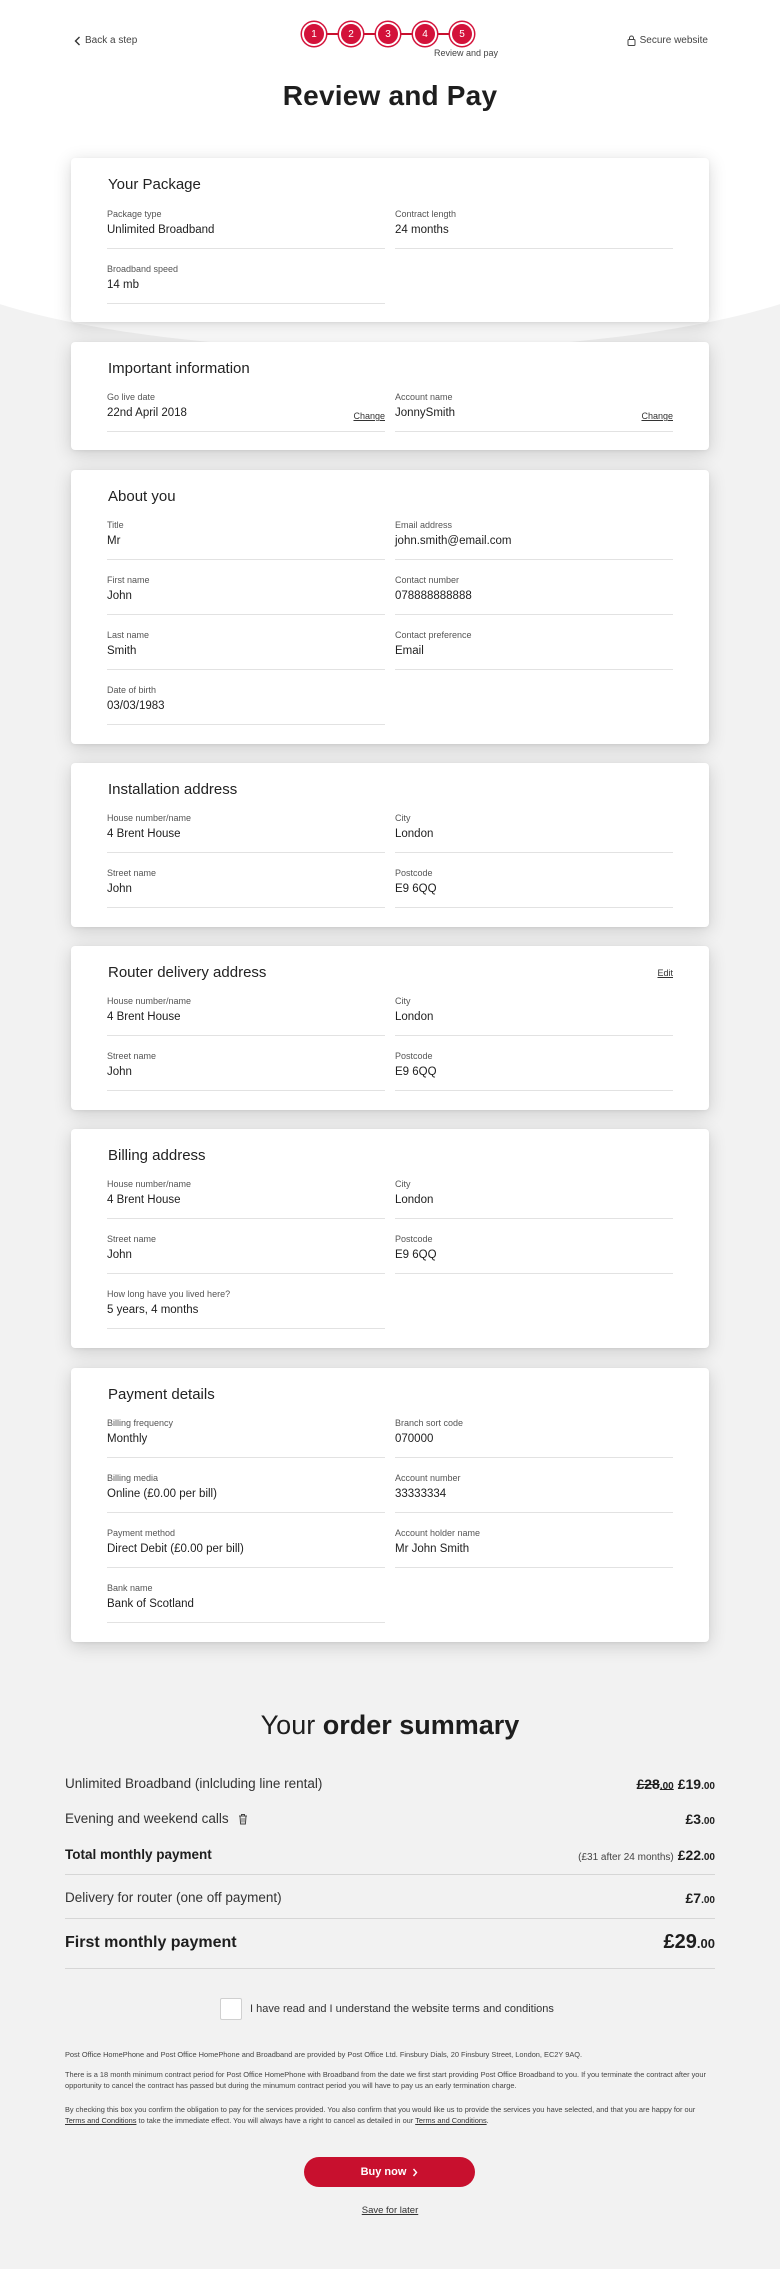 The width and height of the screenshot is (780, 2269). I want to click on change-account-name-link: Change, so click(657, 416).